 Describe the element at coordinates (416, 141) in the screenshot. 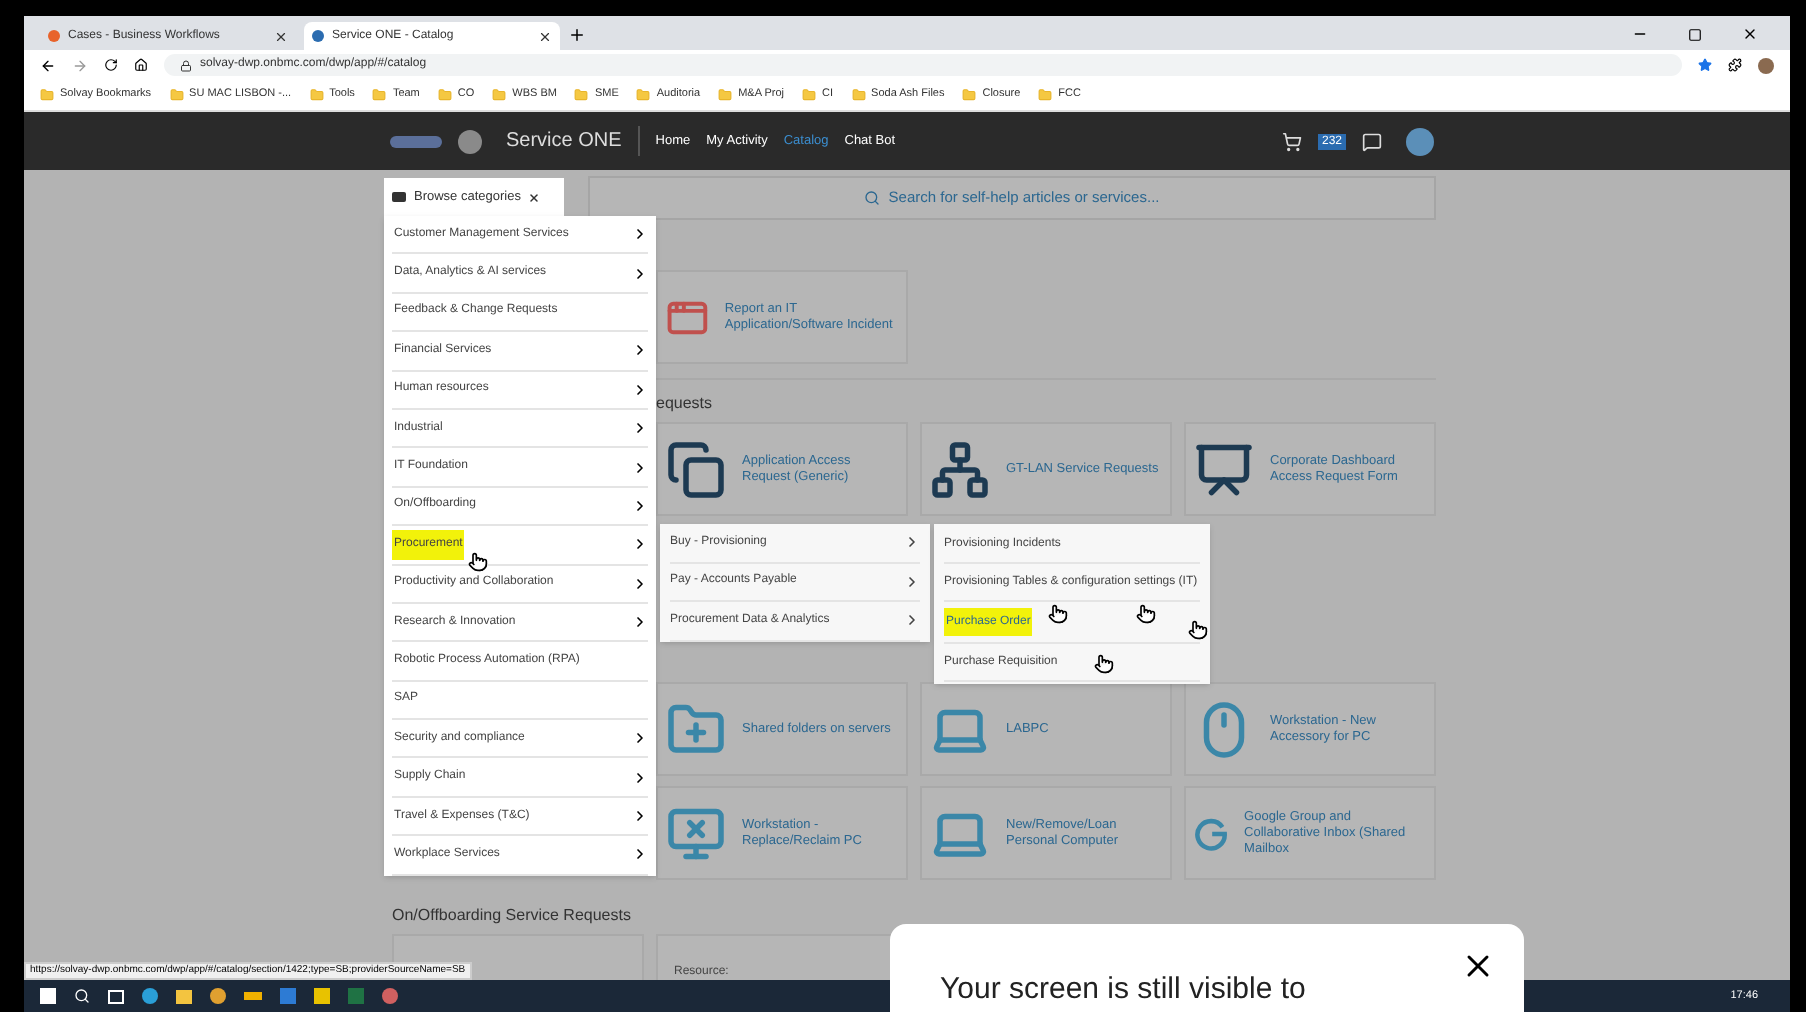

I see `logo-icon` at that location.